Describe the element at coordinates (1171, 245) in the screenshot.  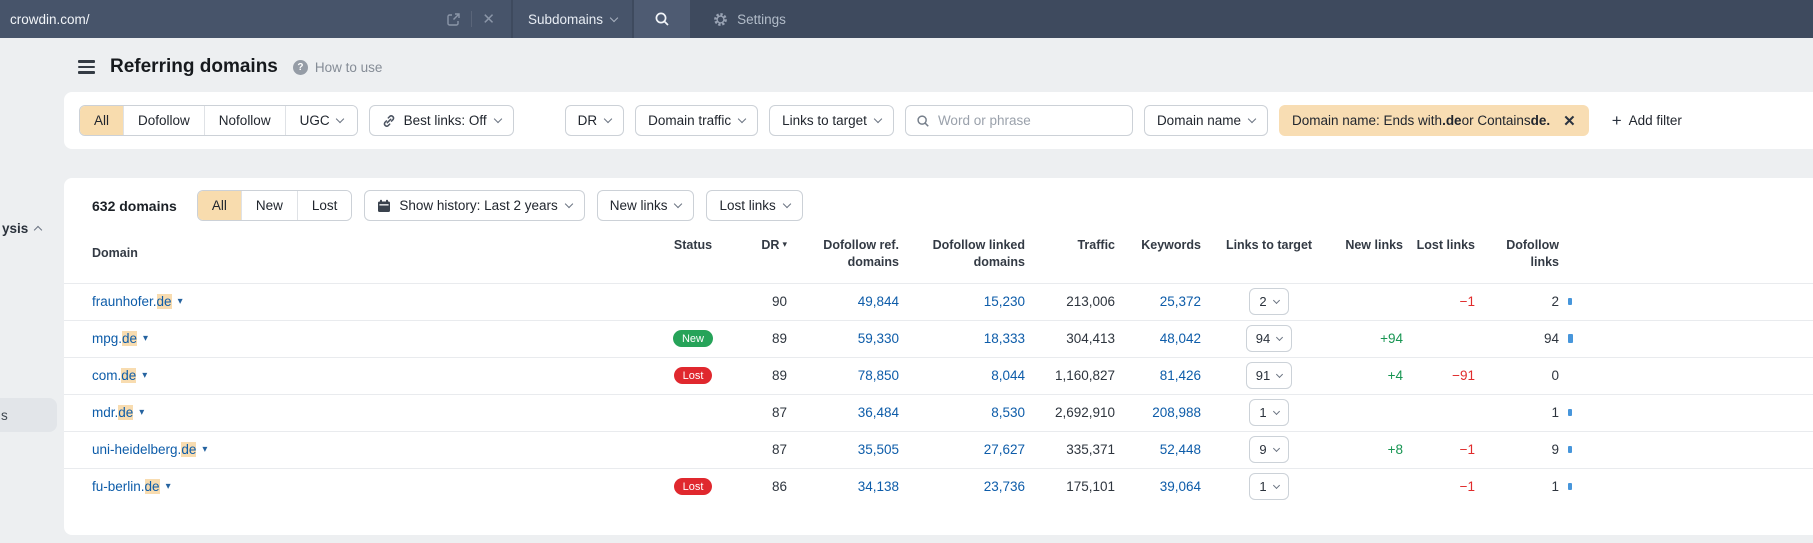
I see `col-keywords: Keywords` at that location.